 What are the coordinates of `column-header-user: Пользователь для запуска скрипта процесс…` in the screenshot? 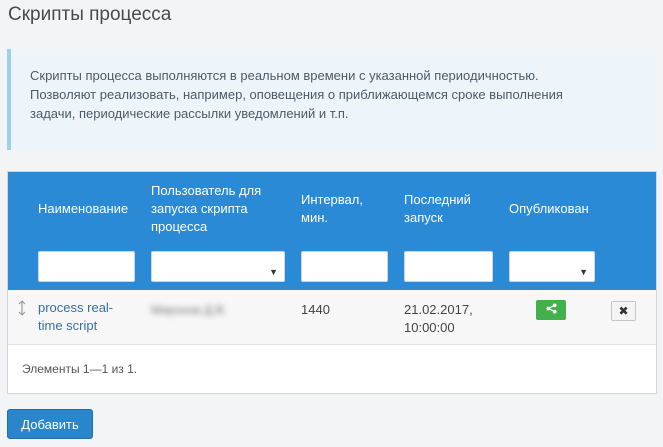 It's located at (206, 209).